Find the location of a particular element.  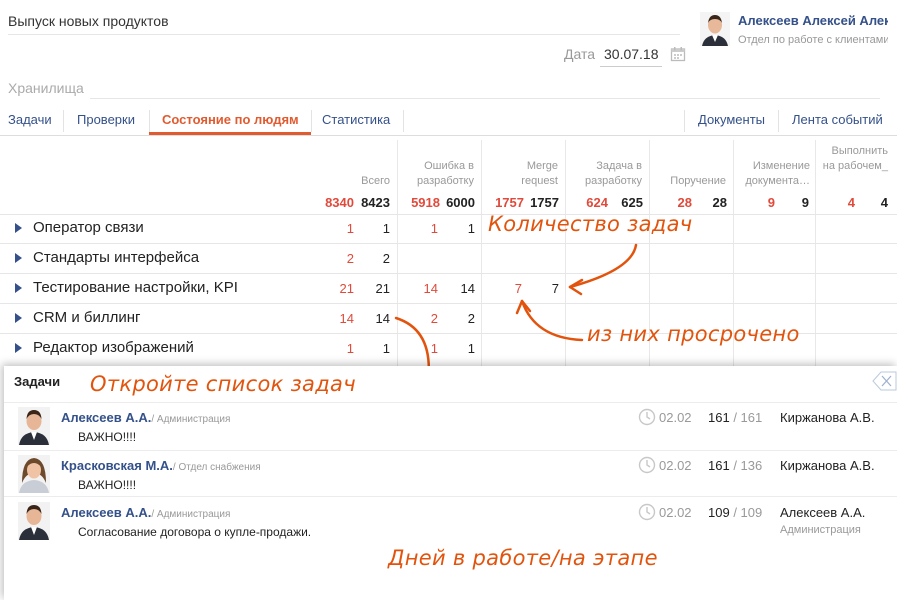

tab-documents: Документы is located at coordinates (731, 119).